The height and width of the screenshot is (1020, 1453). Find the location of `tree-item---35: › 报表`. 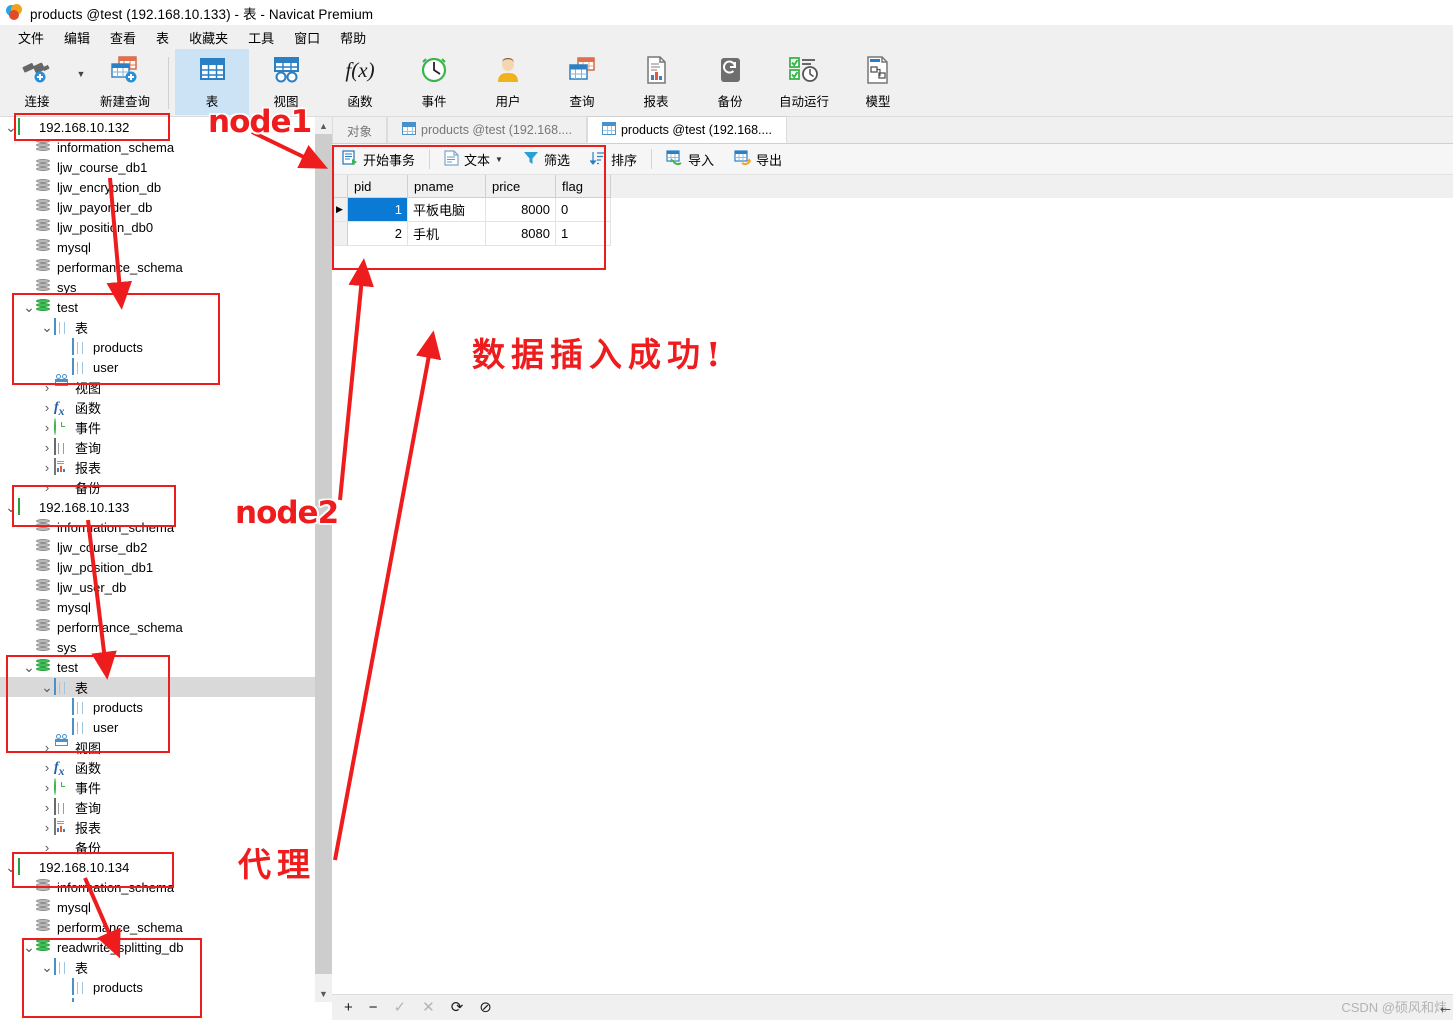

tree-item---35: › 报表 is located at coordinates (157, 827).